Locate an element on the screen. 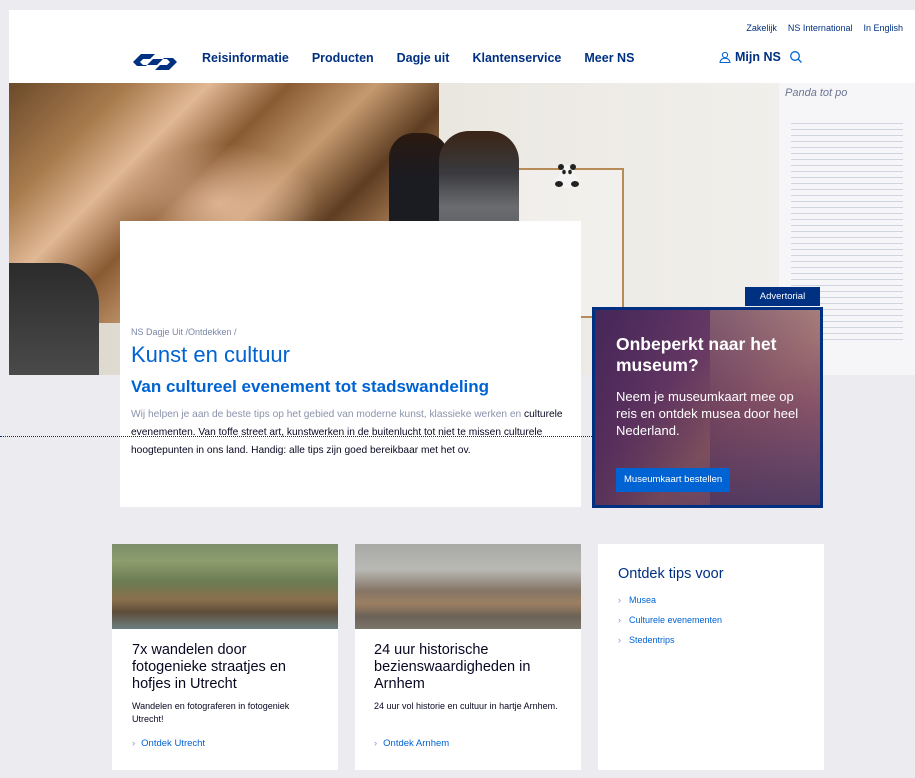  user-icon is located at coordinates (725, 57).